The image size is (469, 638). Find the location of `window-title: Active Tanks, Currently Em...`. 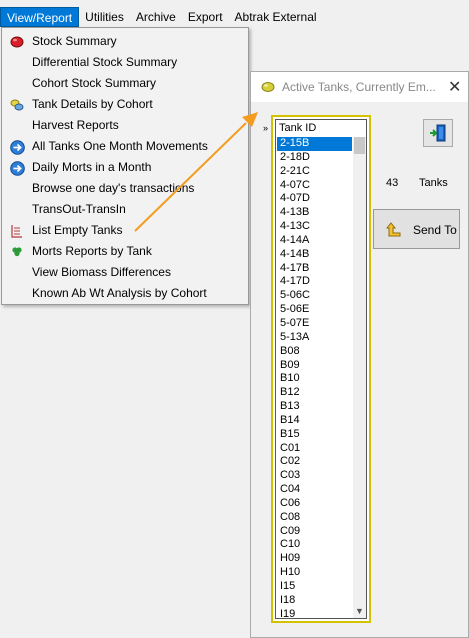

window-title: Active Tanks, Currently Em... is located at coordinates (359, 87).